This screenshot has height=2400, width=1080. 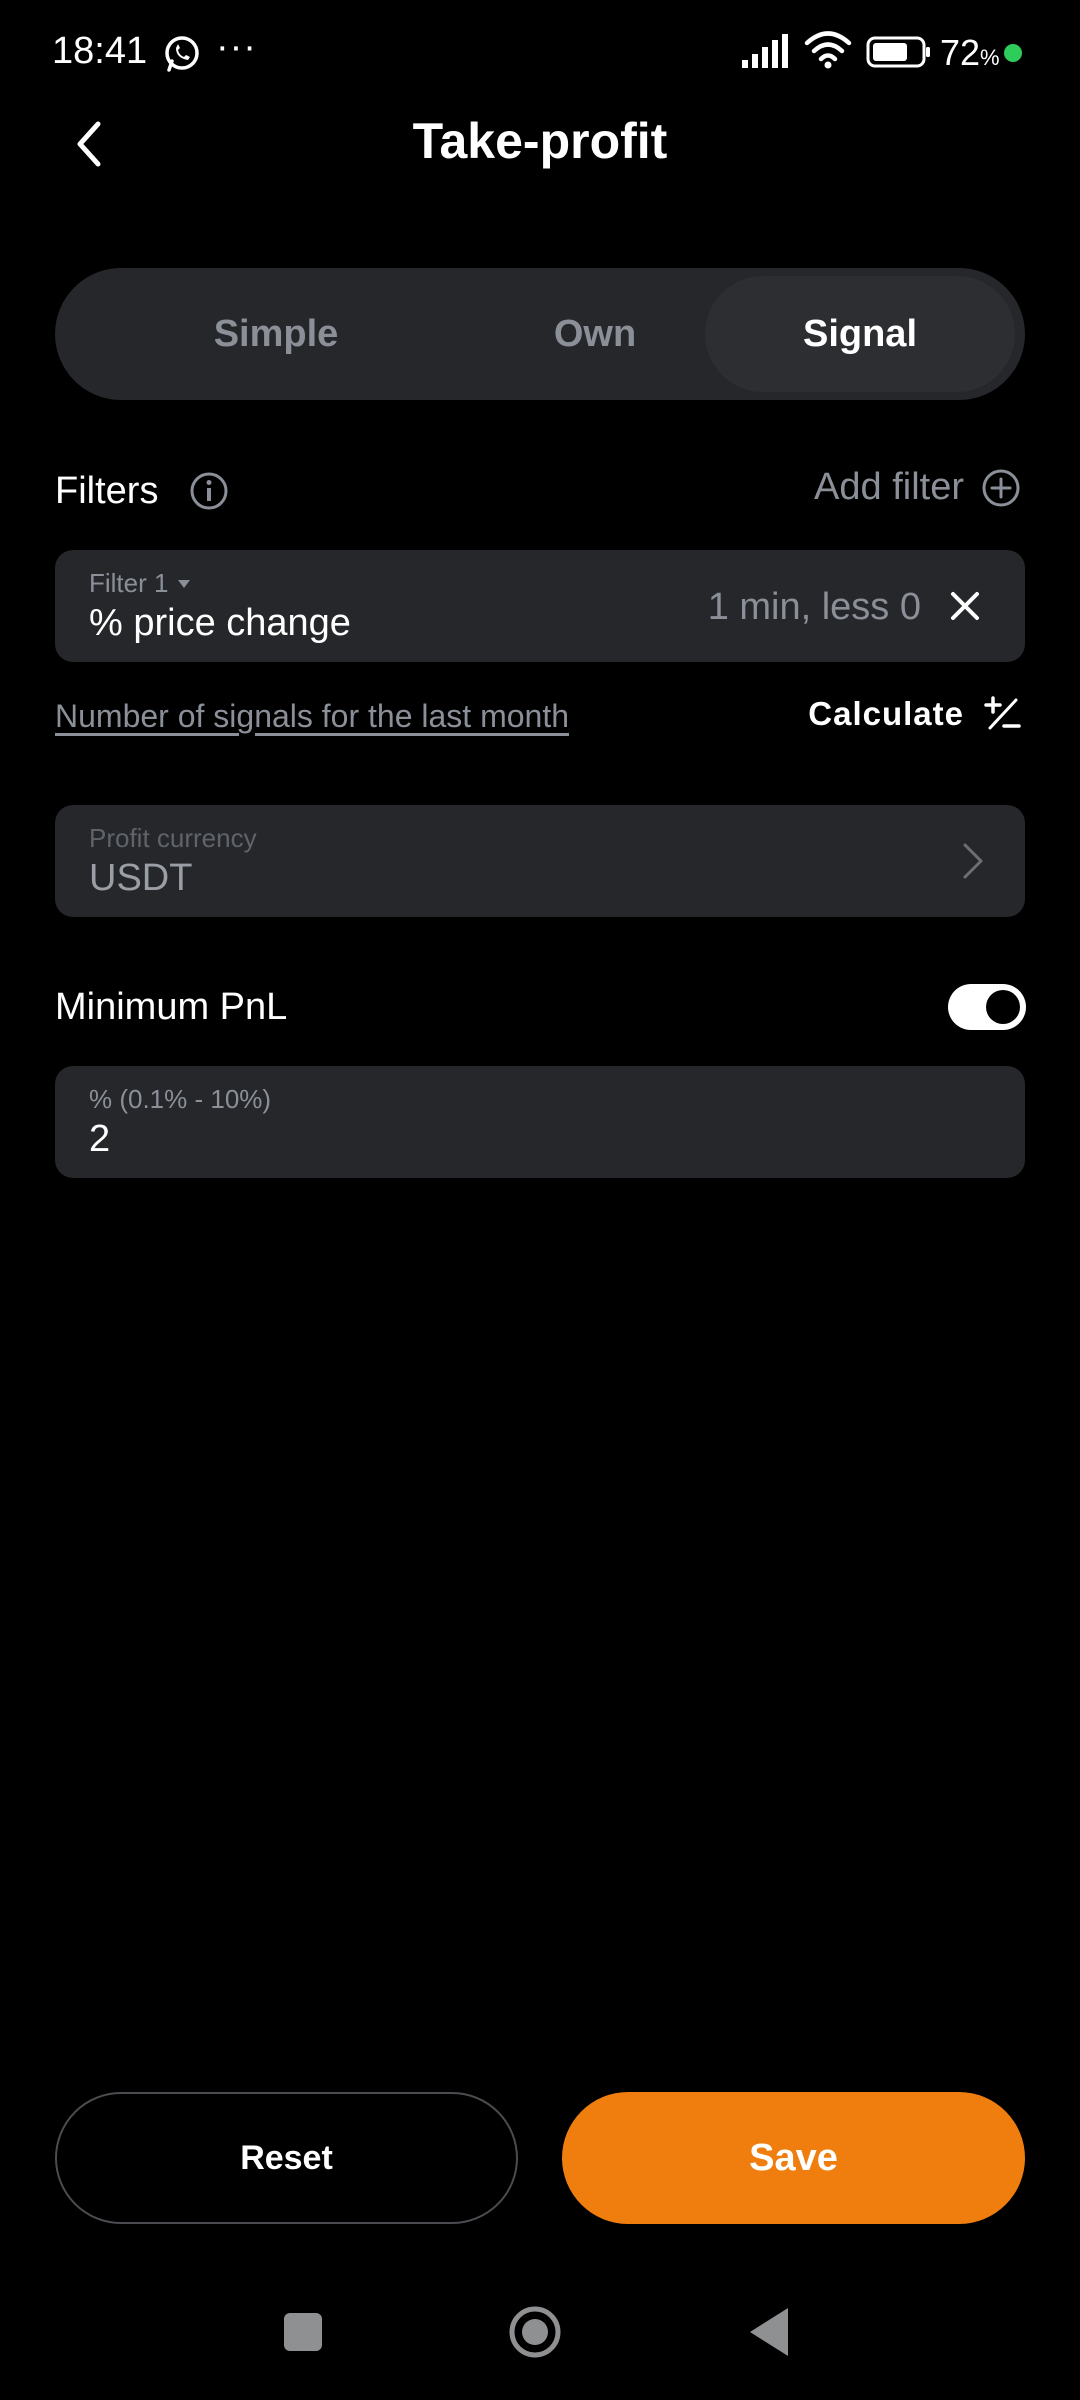 What do you see at coordinates (1003, 1007) in the screenshot?
I see `toggle-knob` at bounding box center [1003, 1007].